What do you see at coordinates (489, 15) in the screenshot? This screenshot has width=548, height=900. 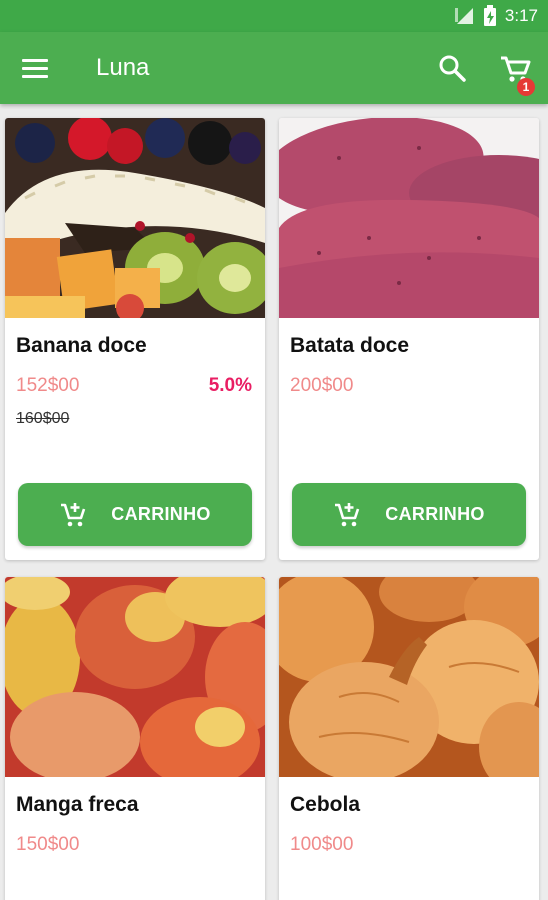 I see `battery-icon` at bounding box center [489, 15].